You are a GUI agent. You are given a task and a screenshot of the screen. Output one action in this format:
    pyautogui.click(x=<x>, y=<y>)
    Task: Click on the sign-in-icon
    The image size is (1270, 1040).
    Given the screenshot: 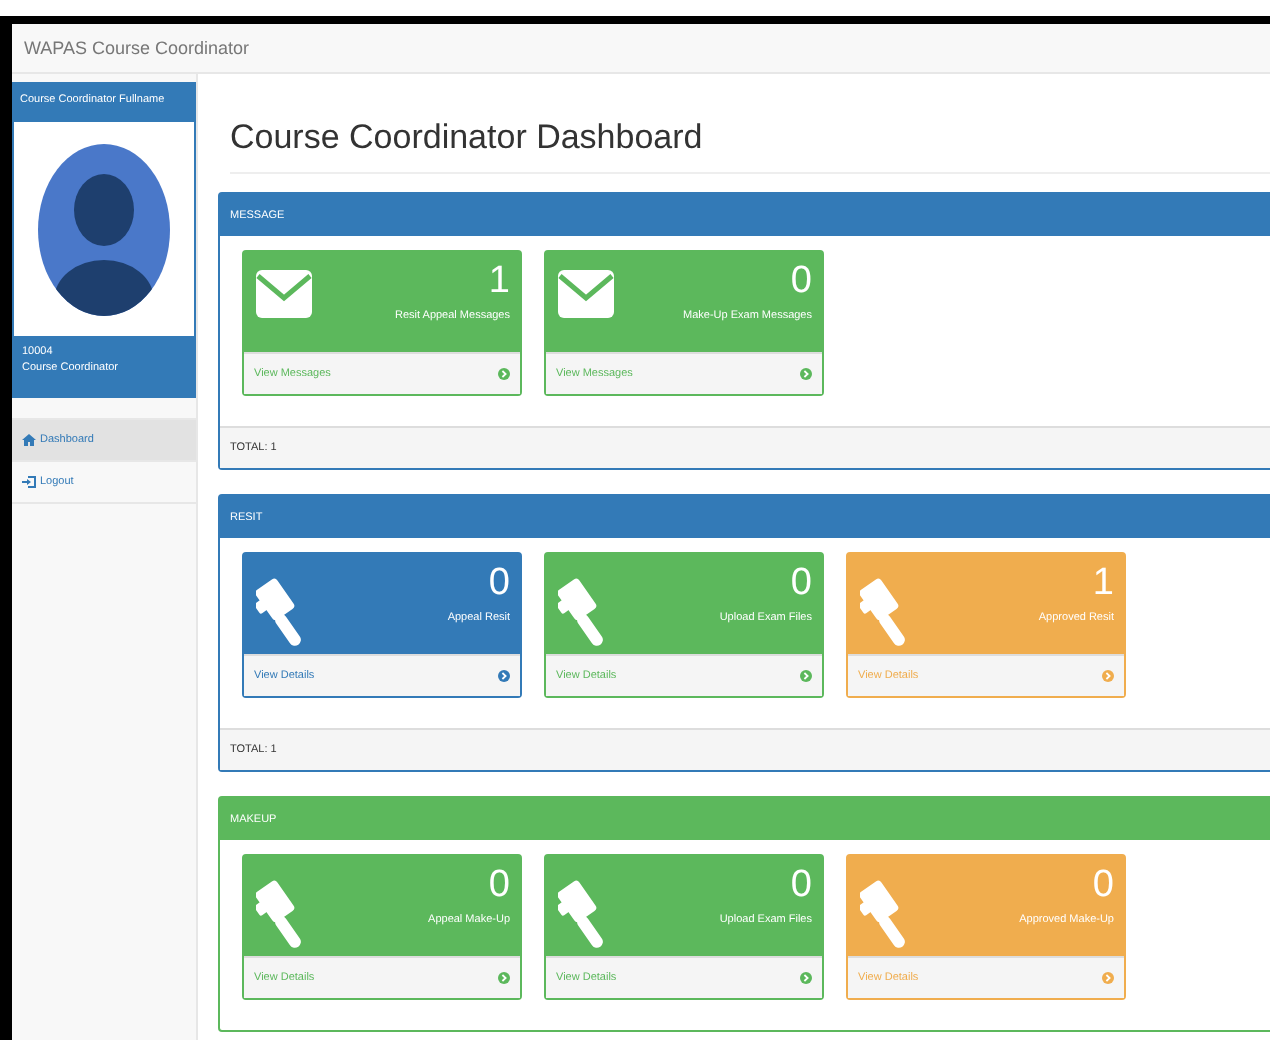 What is the action you would take?
    pyautogui.click(x=29, y=482)
    